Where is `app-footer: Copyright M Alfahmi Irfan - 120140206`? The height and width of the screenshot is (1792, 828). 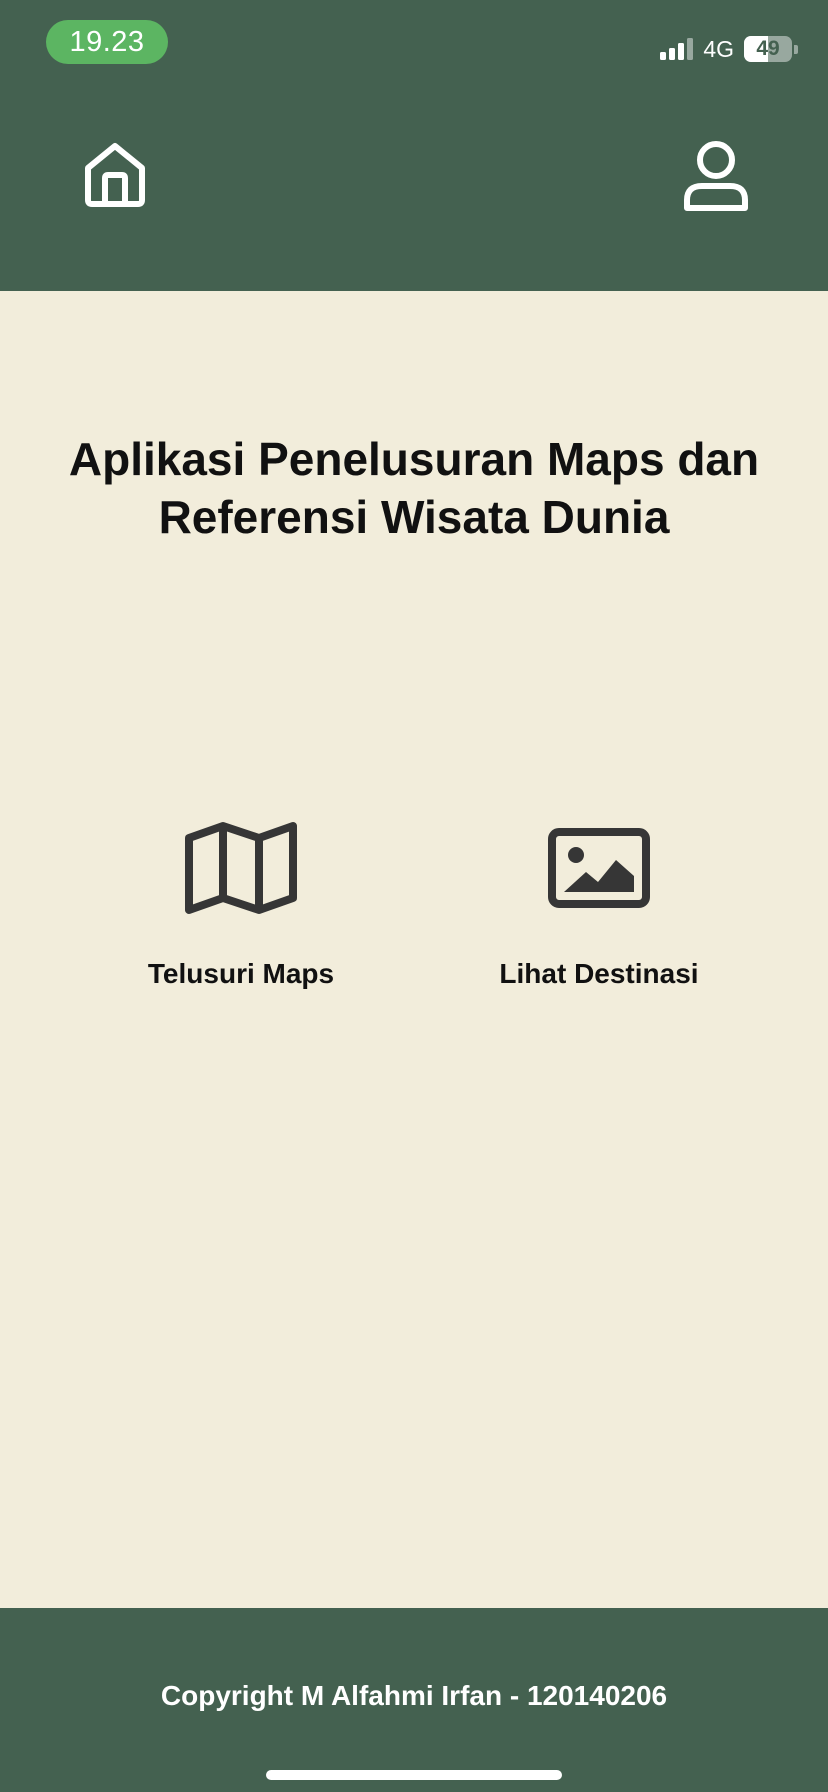
app-footer: Copyright M Alfahmi Irfan - 120140206 is located at coordinates (414, 1700).